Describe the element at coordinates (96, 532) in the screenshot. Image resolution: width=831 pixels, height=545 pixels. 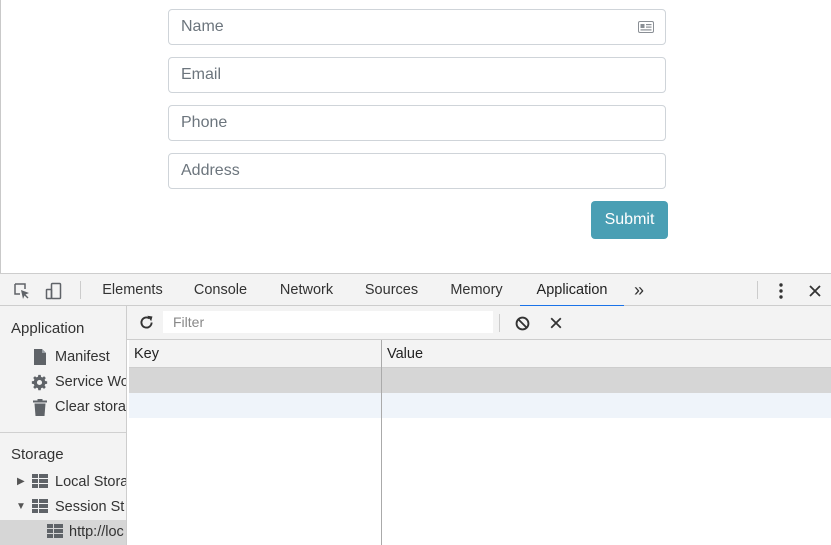
I see `sidebar-item-label: http://loc` at that location.